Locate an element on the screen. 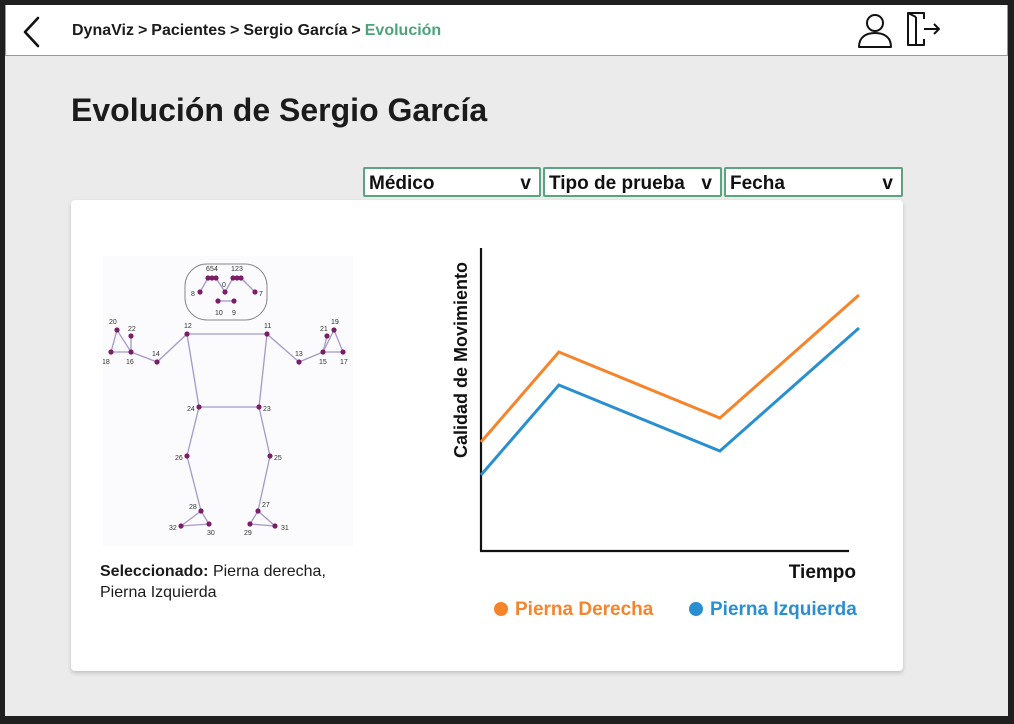 This screenshot has height=724, width=1014. filter-medico-dropdown: Médico v is located at coordinates (452, 182).